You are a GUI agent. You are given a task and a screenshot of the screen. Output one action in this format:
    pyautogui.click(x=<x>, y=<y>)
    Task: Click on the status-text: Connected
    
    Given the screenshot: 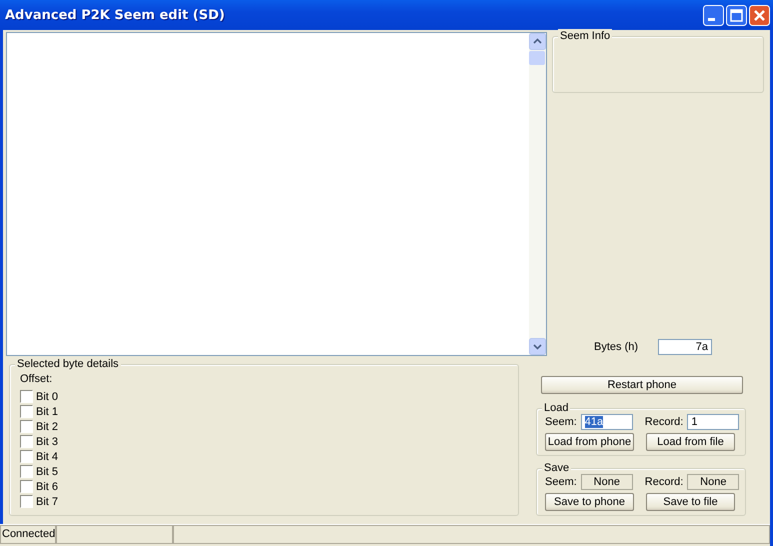 What is the action you would take?
    pyautogui.click(x=28, y=534)
    